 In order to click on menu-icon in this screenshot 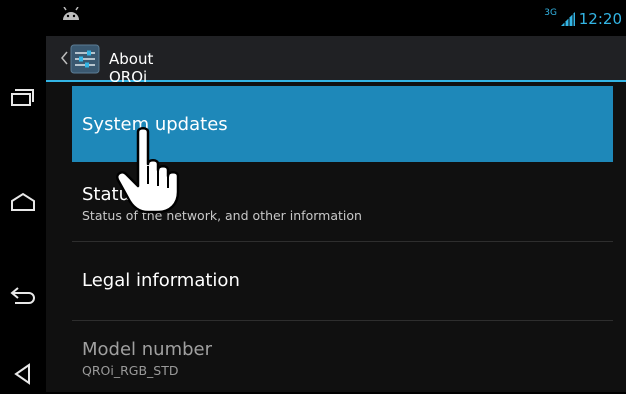, I will do `click(22, 374)`.